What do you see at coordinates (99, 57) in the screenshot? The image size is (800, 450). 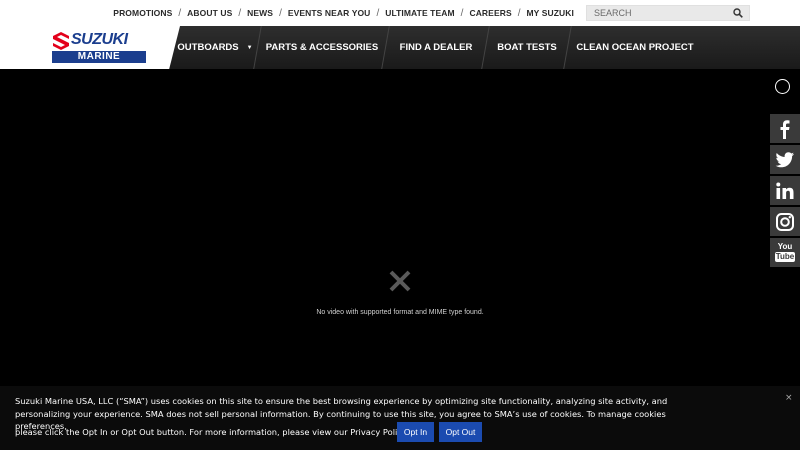 I see `logo-marine-text: MARINE` at bounding box center [99, 57].